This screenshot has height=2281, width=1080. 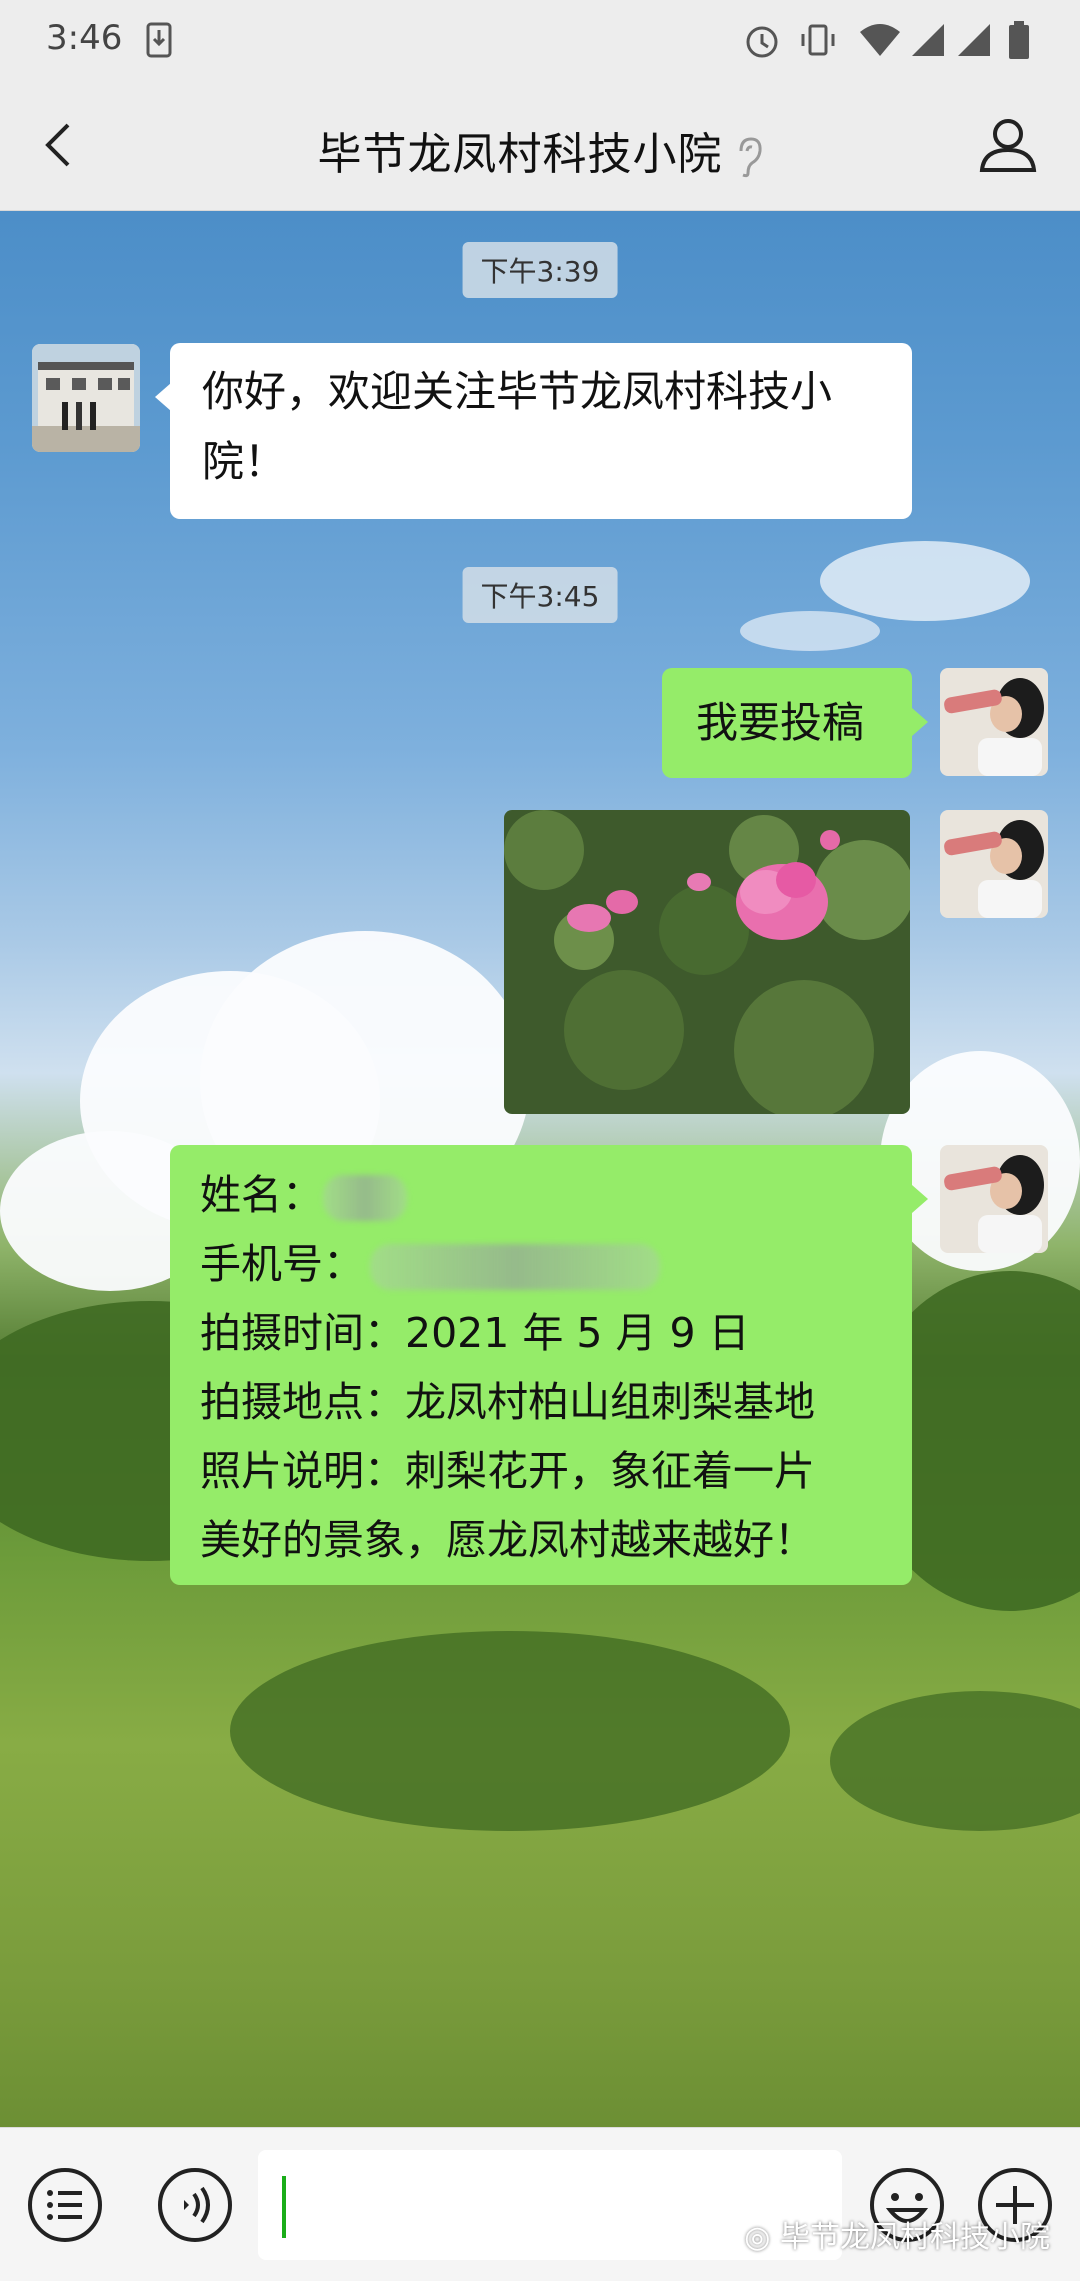 I want to click on voice-icon, so click(x=195, y=2205).